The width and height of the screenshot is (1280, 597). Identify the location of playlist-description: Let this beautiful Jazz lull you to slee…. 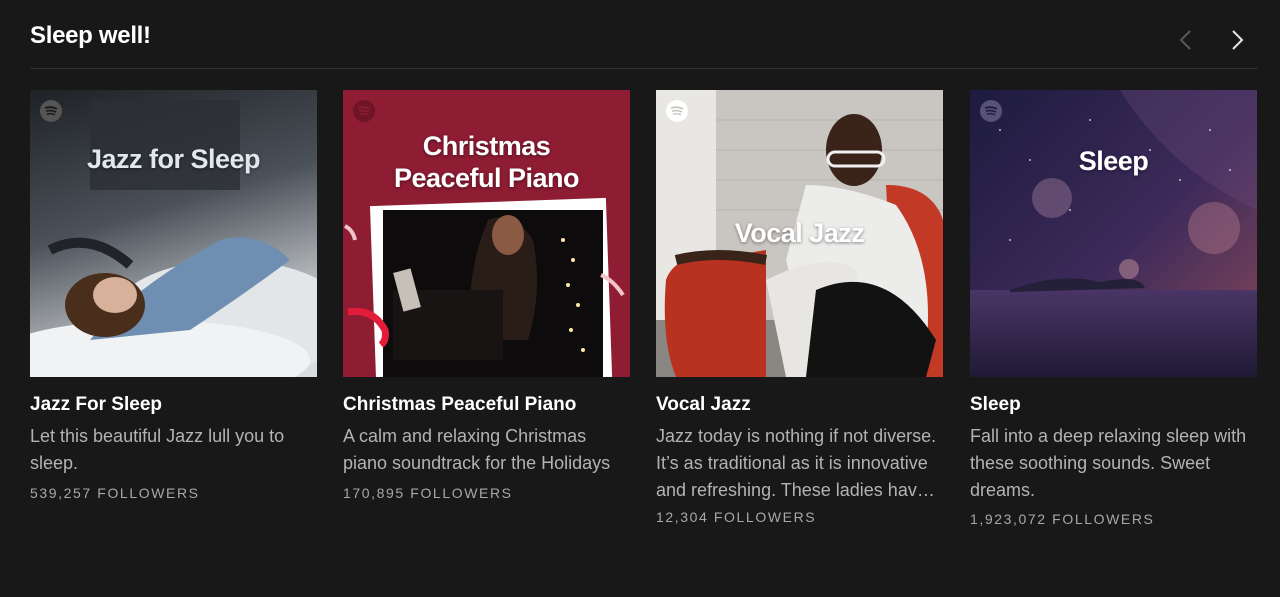
(157, 449).